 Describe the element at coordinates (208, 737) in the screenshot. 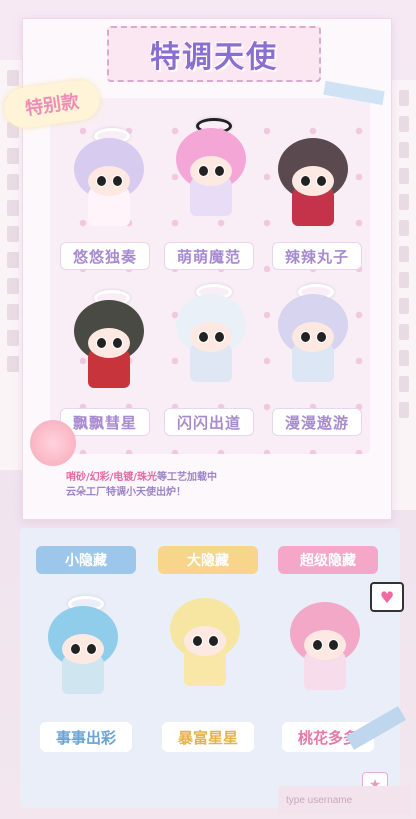

I see `hidden-label-2: 暴富星星` at that location.